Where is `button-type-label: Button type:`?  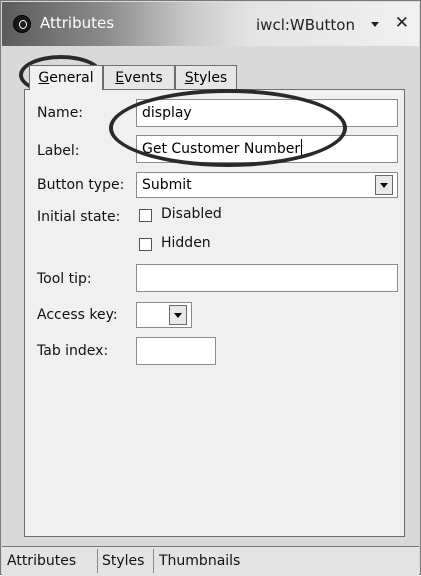 button-type-label: Button type: is located at coordinates (81, 185).